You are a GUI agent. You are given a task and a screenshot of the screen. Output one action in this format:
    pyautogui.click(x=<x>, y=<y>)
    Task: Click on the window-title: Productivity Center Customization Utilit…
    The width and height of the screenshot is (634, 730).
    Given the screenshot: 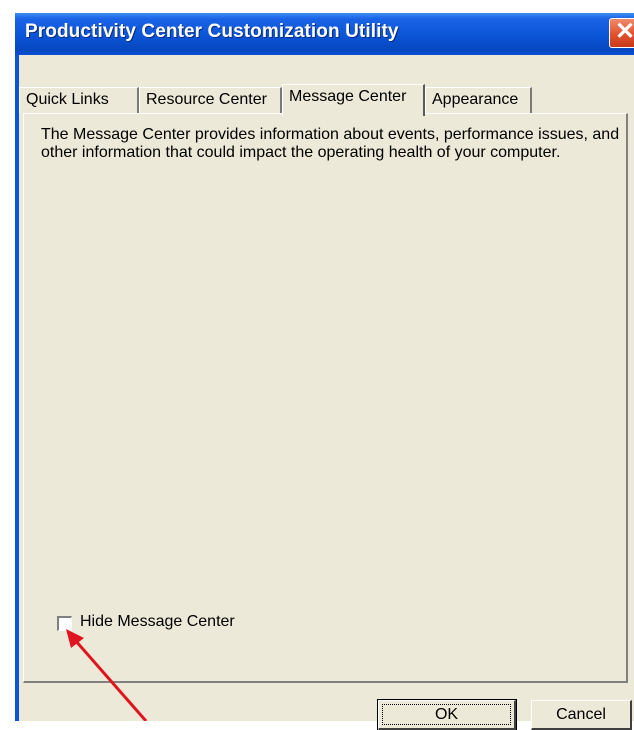 What is the action you would take?
    pyautogui.click(x=212, y=31)
    